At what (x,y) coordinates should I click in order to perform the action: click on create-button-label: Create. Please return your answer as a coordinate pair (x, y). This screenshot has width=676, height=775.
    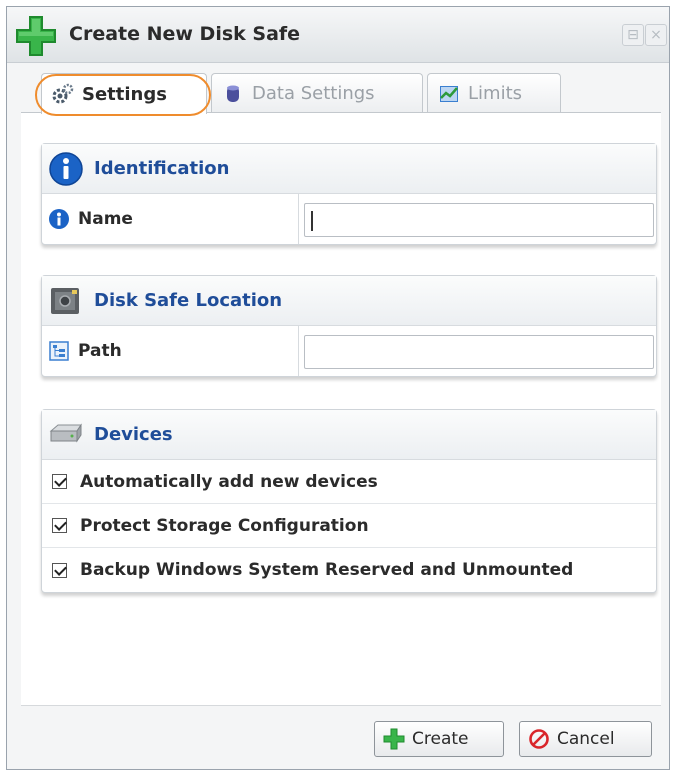
    Looking at the image, I should click on (440, 739).